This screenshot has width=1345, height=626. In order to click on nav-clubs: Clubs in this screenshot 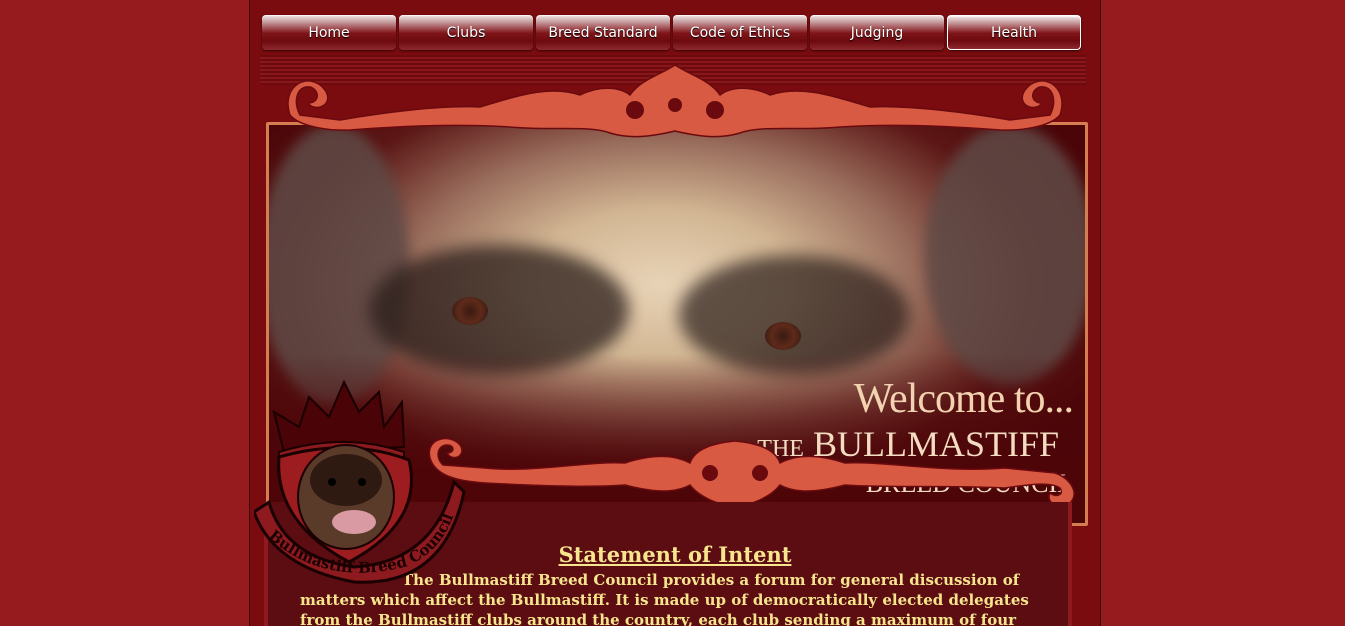, I will do `click(466, 32)`.